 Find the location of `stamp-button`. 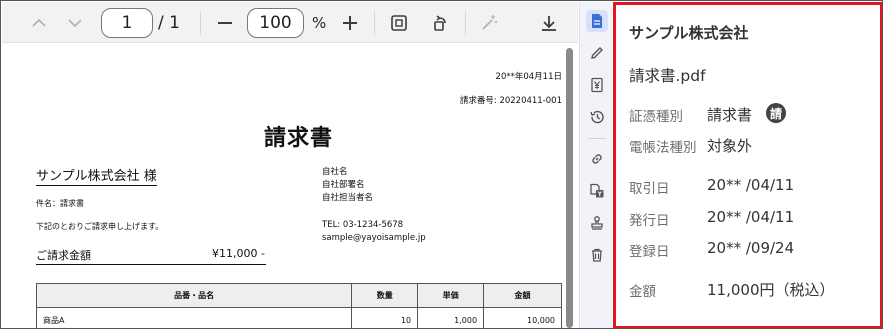

stamp-button is located at coordinates (597, 223).